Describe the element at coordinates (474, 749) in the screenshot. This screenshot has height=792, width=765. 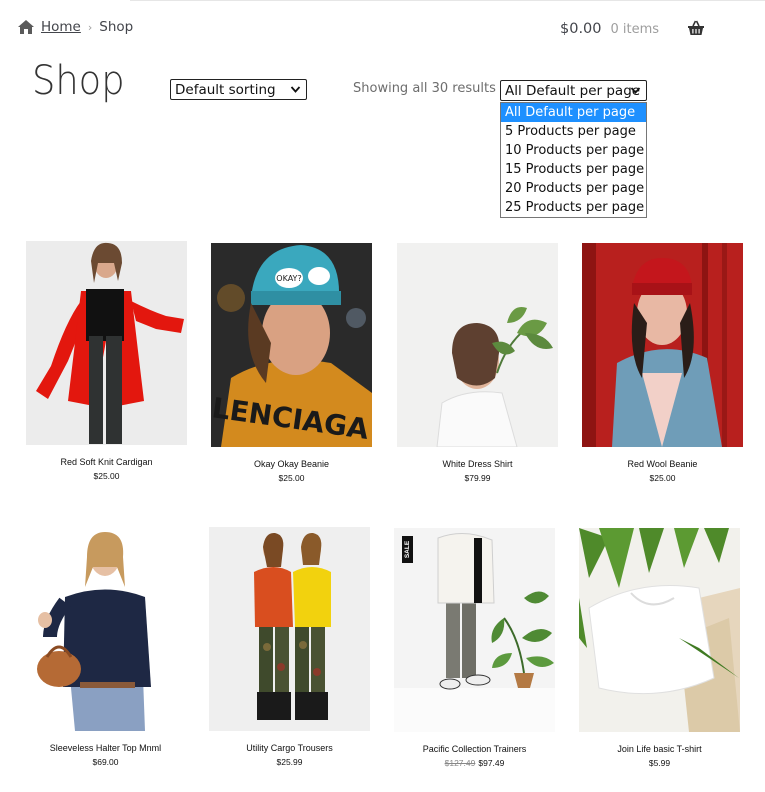
I see `product-name: Pacific Collection Trainers` at that location.